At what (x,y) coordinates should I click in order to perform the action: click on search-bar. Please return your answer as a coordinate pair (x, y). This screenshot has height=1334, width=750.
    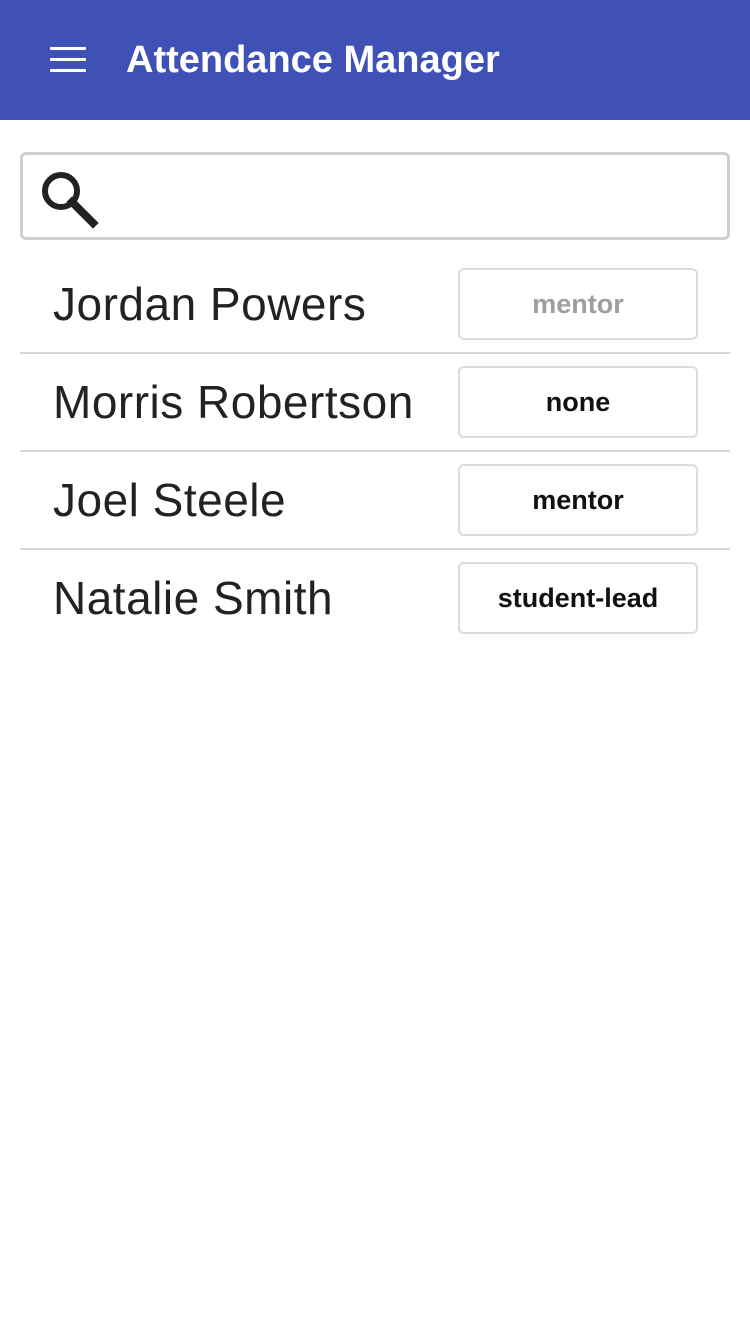
    Looking at the image, I should click on (375, 196).